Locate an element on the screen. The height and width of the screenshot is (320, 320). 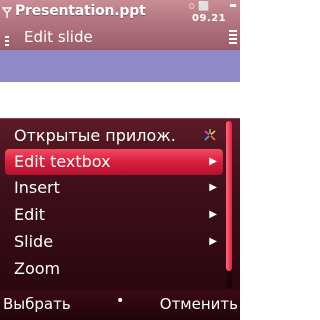
menu-item-label: Edit is located at coordinates (29, 214).